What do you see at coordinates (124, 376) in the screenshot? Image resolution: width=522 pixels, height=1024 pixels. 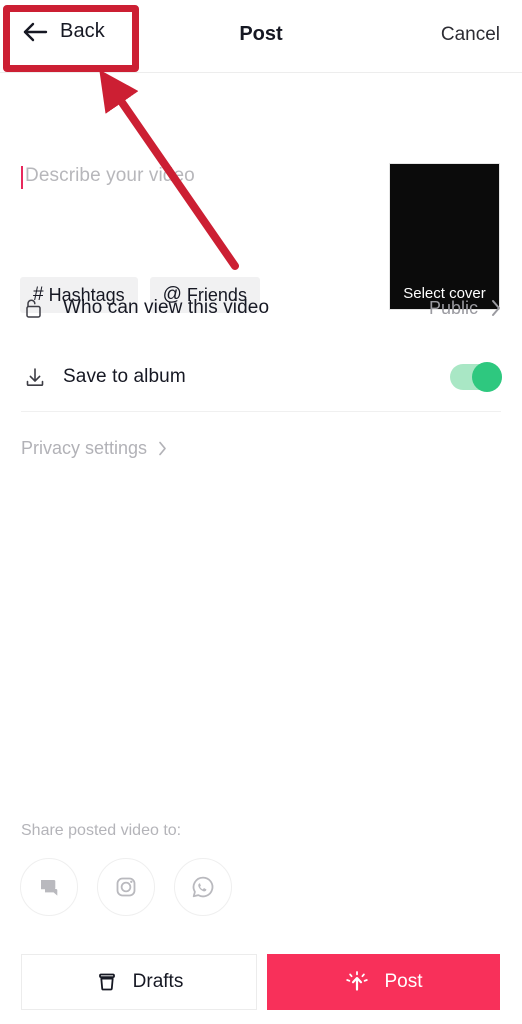 I see `row-save-to-album-label: Save to album` at bounding box center [124, 376].